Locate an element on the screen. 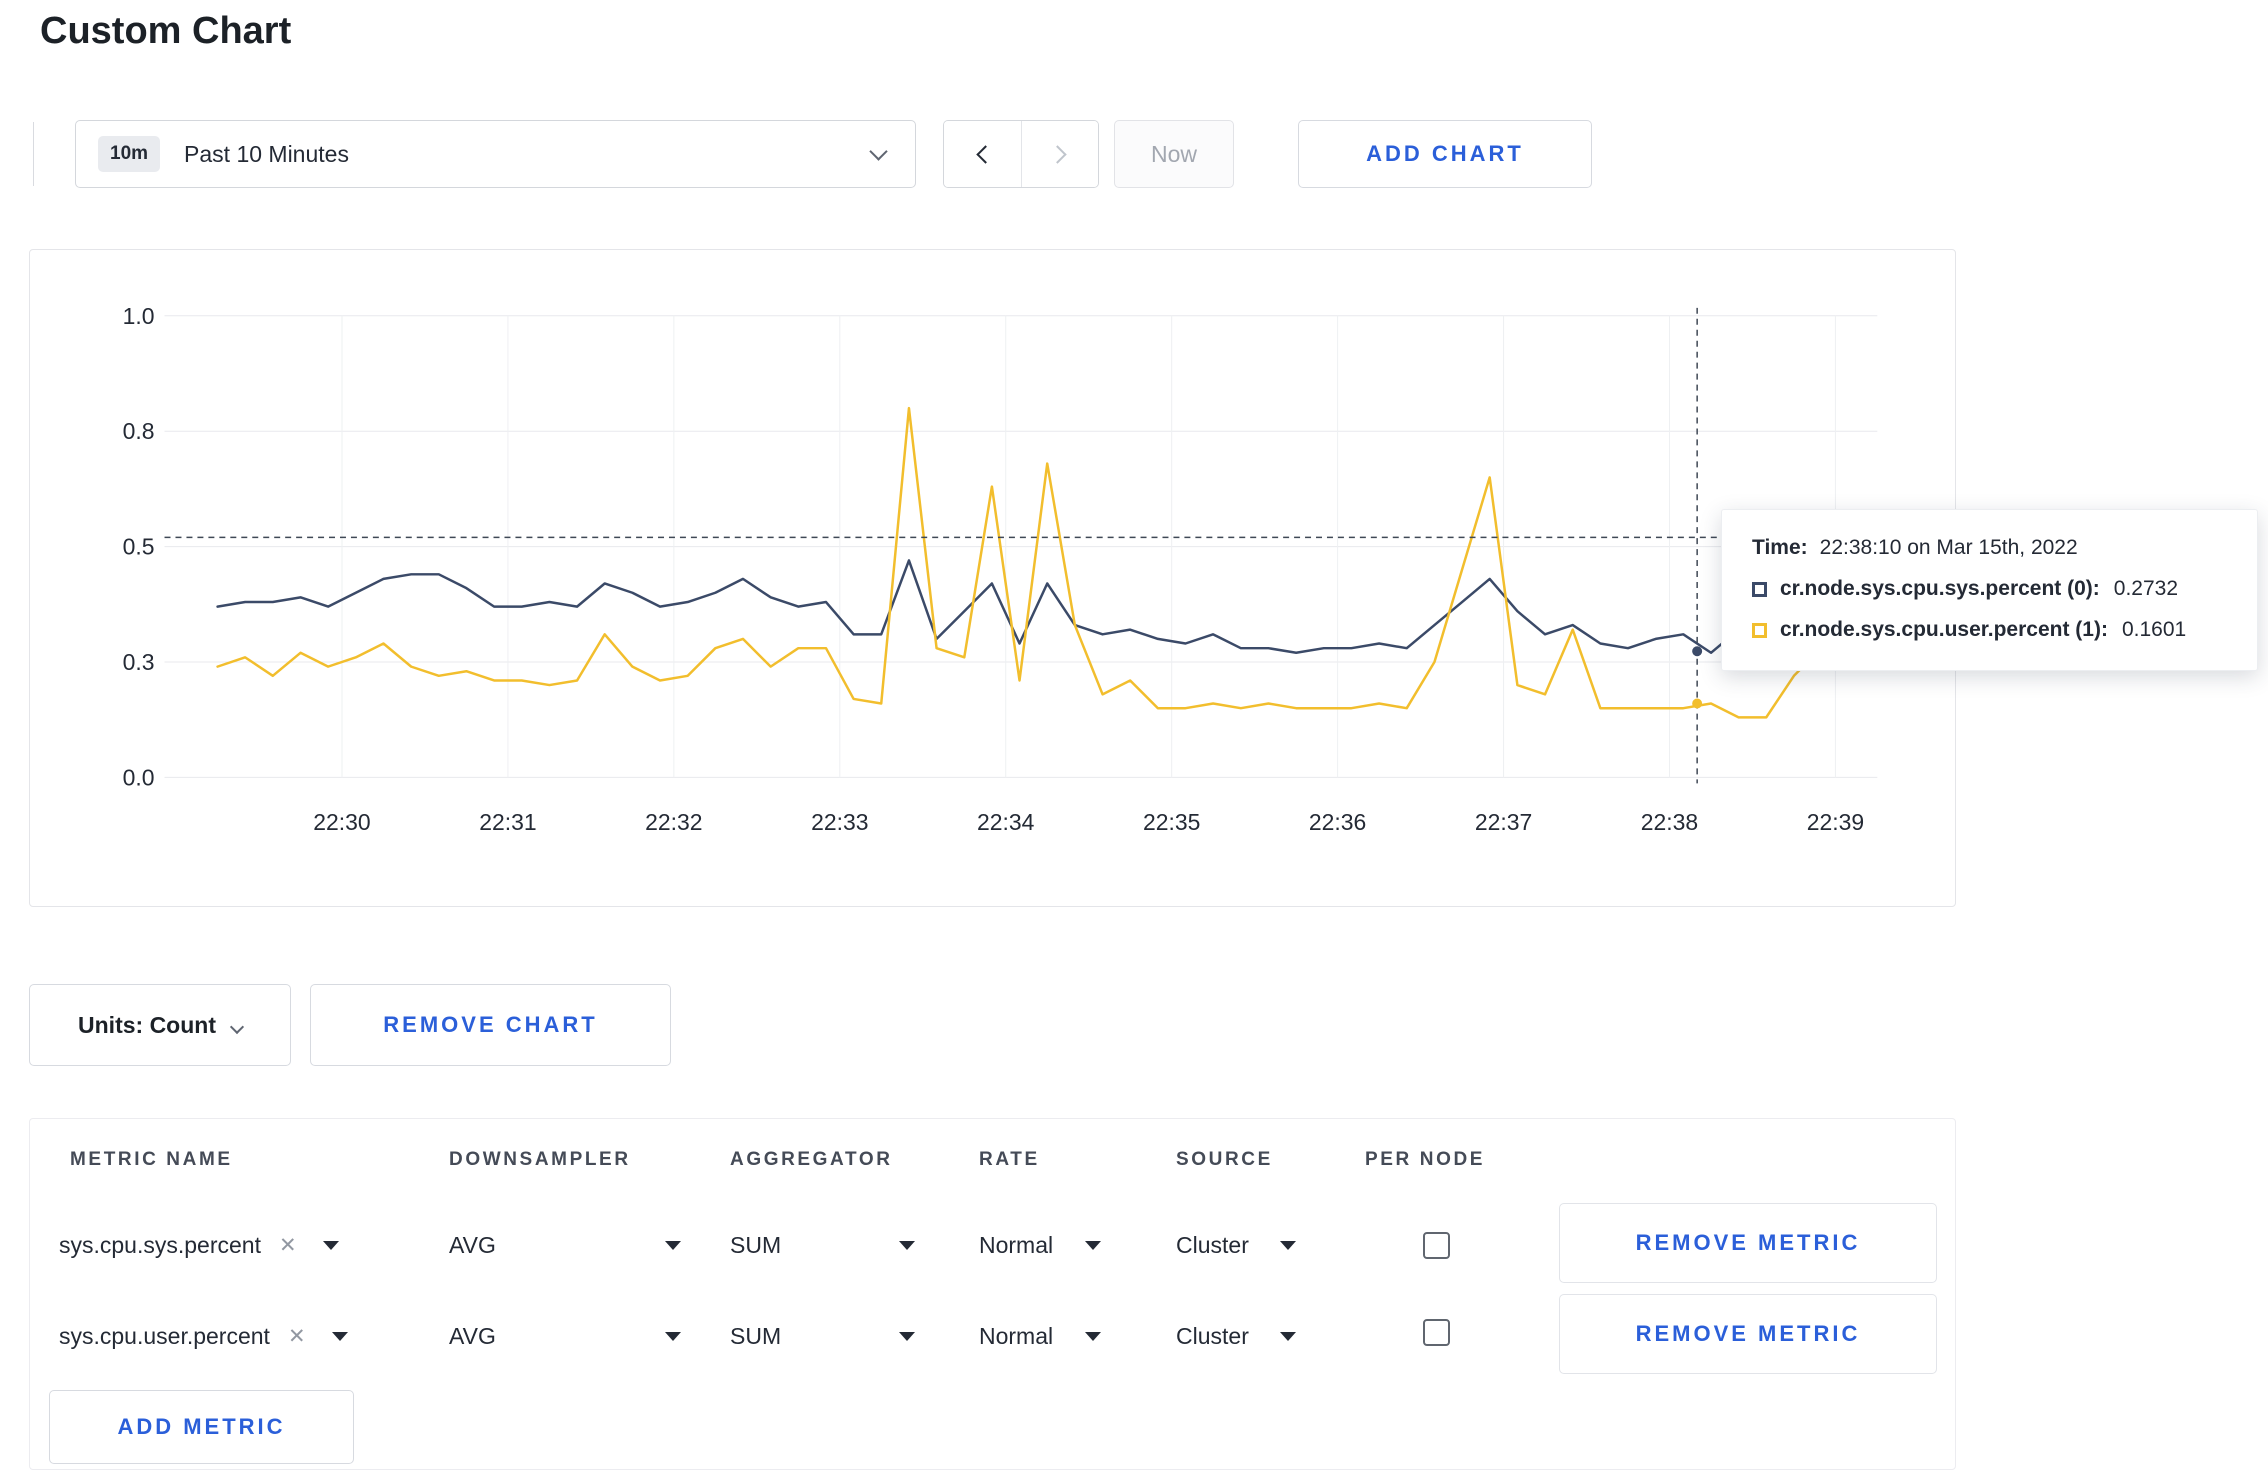 This screenshot has height=1478, width=2268. time-back-button is located at coordinates (982, 154).